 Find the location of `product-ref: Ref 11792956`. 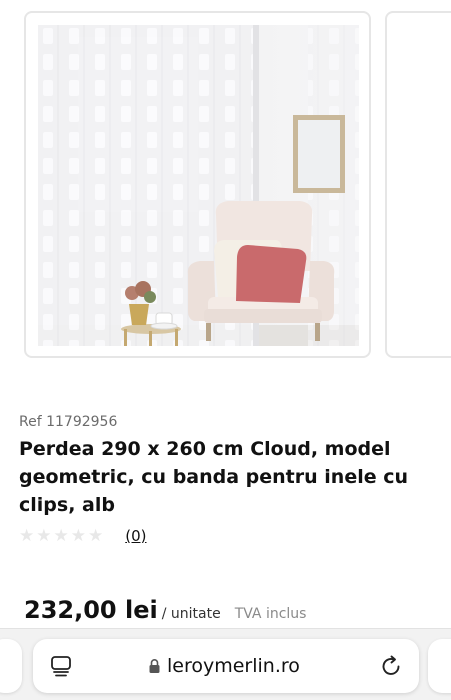

product-ref: Ref 11792956 is located at coordinates (68, 422).